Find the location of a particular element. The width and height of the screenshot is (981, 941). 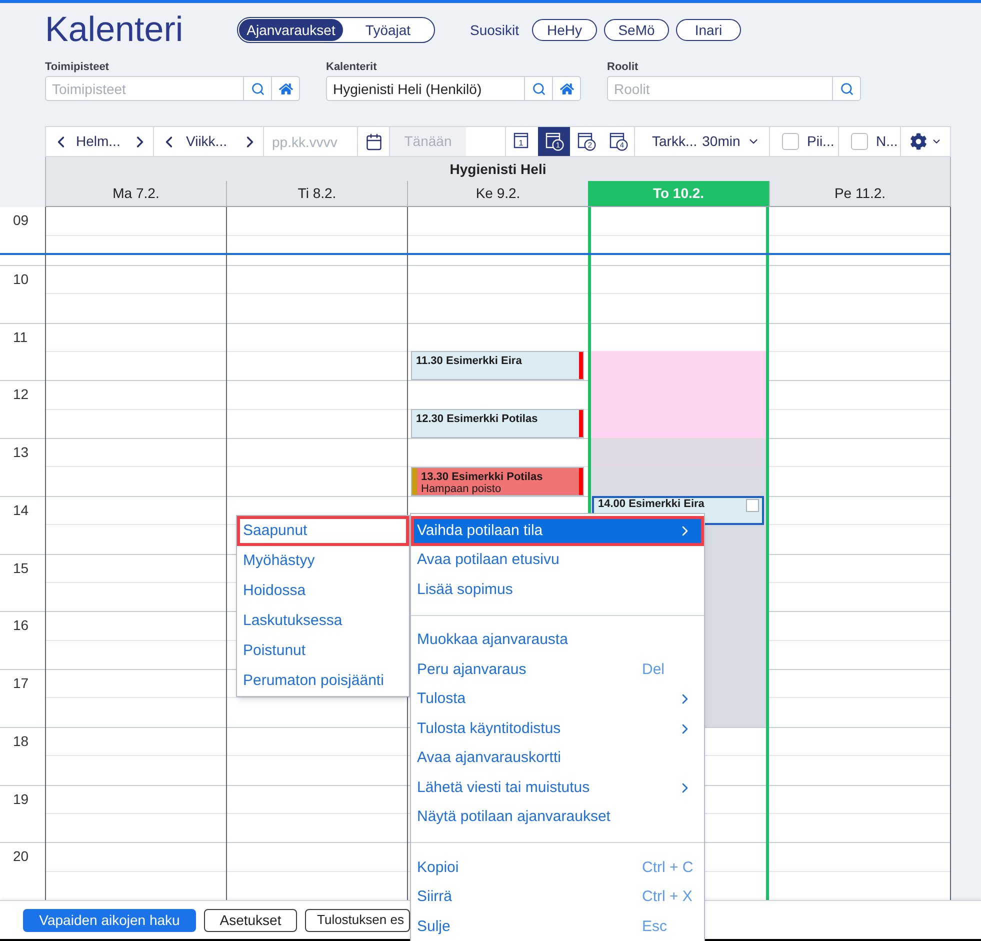

day-header: Ti 8.2. is located at coordinates (316, 194).